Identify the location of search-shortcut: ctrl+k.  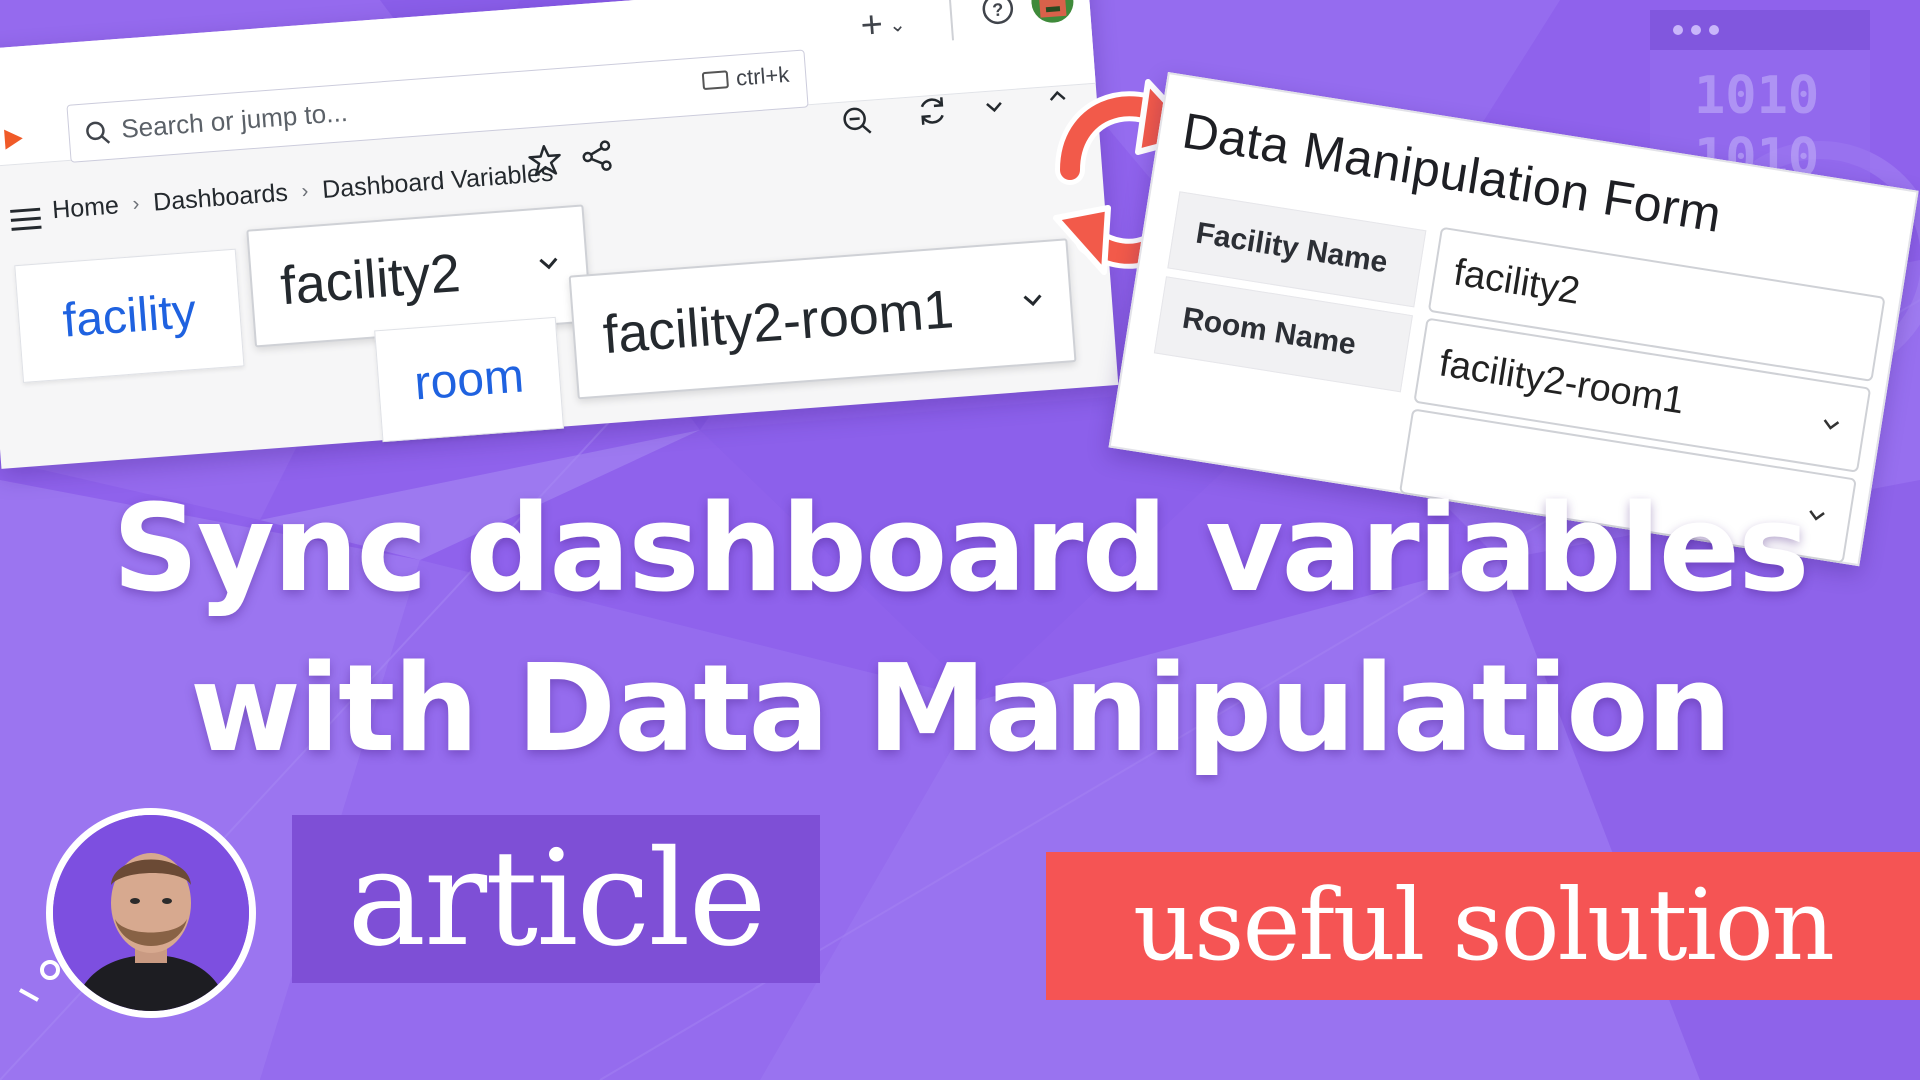
(745, 78).